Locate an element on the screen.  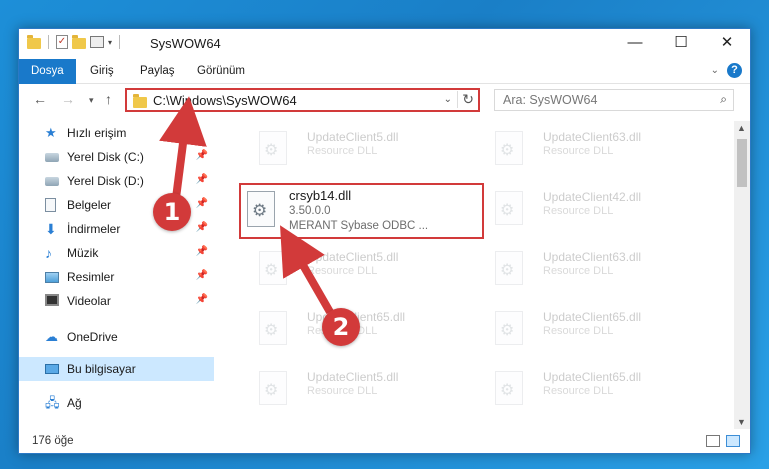
sidebar-item-network: 🖧 Ağ is located at coordinates (116, 403).